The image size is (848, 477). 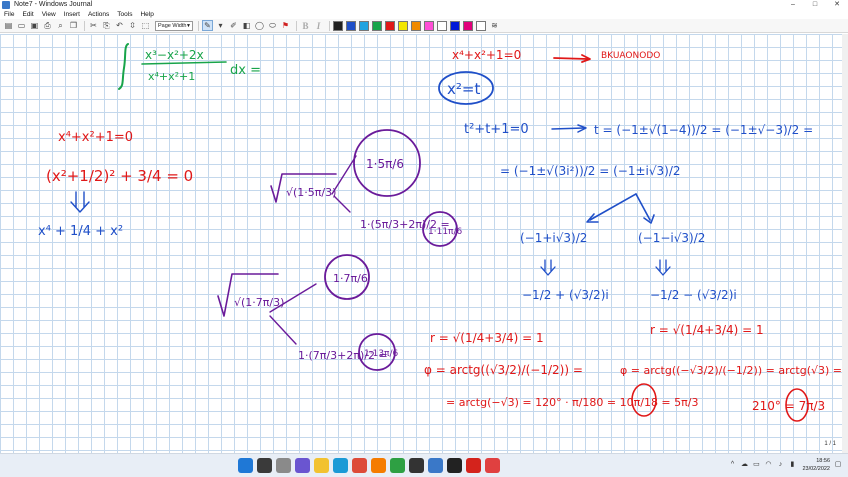 What do you see at coordinates (768, 465) in the screenshot?
I see `wifi-icon: ◠` at bounding box center [768, 465].